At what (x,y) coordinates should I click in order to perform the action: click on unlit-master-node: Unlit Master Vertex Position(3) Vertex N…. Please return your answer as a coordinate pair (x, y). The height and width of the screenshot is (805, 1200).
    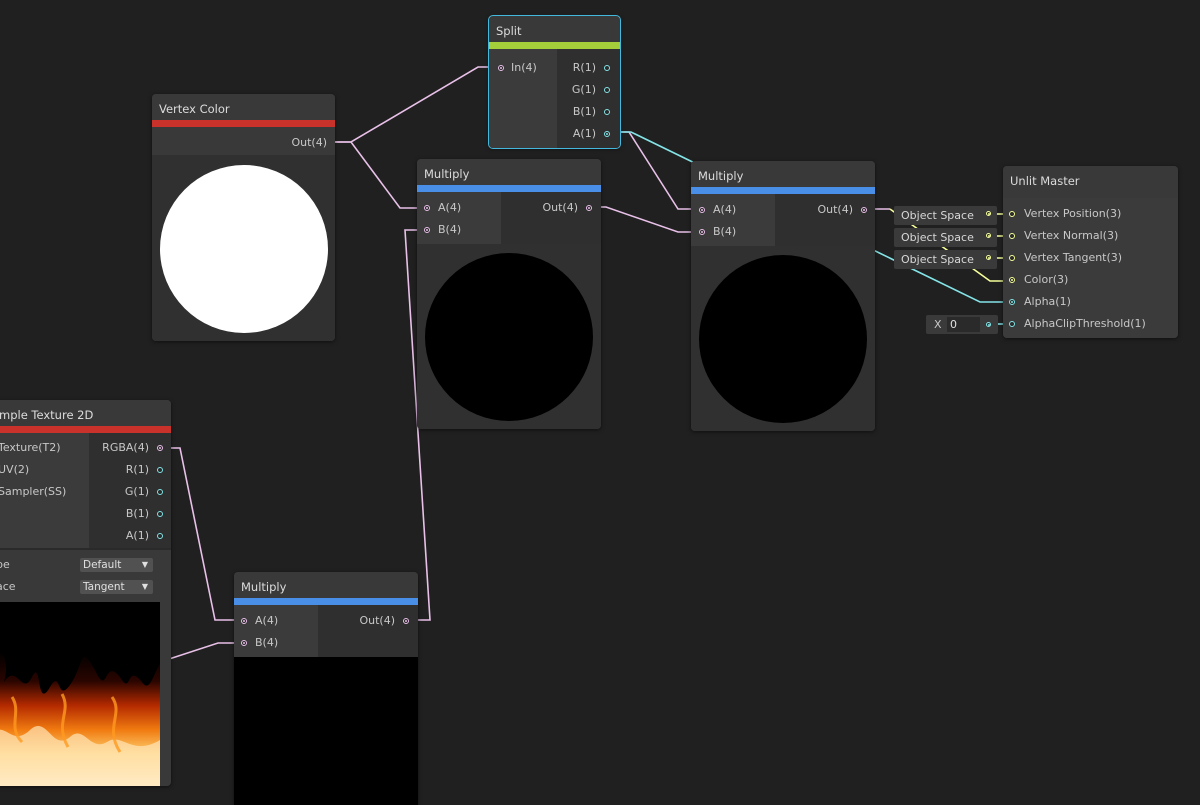
    Looking at the image, I should click on (1090, 252).